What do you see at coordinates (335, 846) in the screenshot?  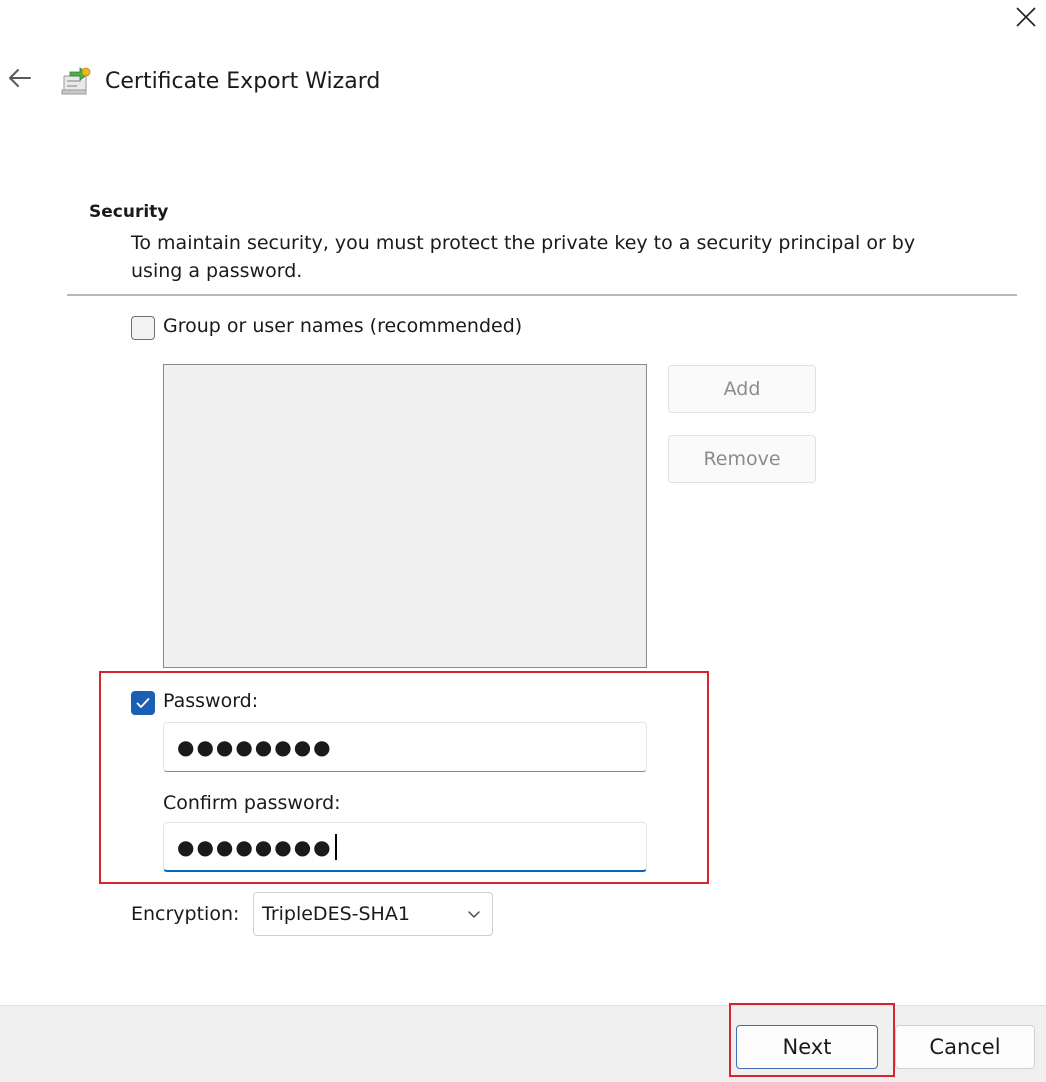 I see `text-caret` at bounding box center [335, 846].